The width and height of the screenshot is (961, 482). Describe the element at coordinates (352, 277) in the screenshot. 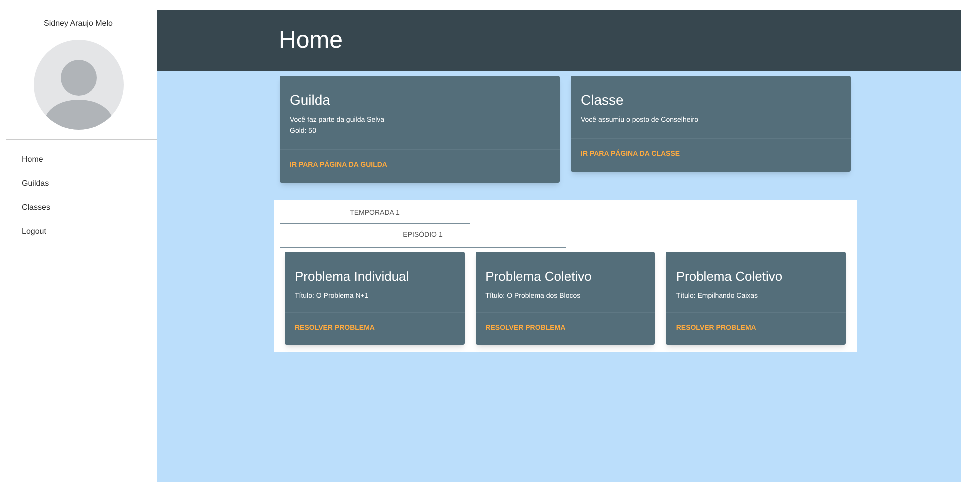

I see `card-title: Problema Individual` at that location.